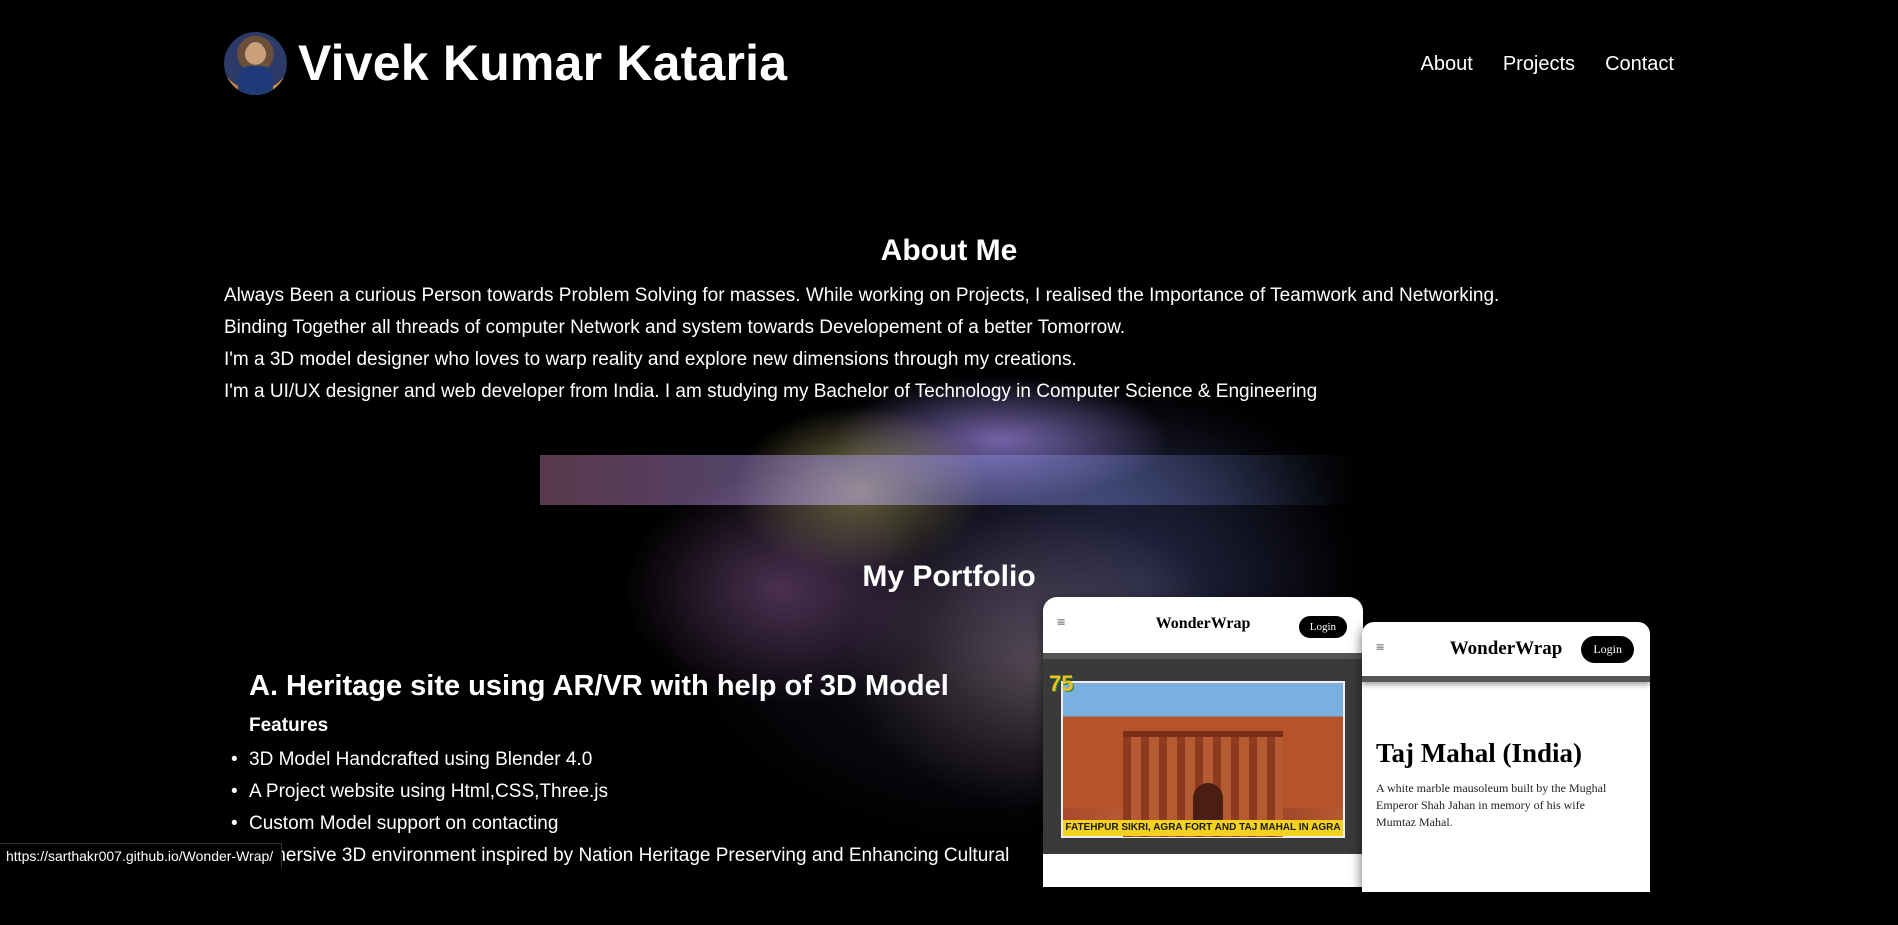 This screenshot has width=1898, height=925. I want to click on mockup-heading: Taj Mahal (India), so click(1479, 753).